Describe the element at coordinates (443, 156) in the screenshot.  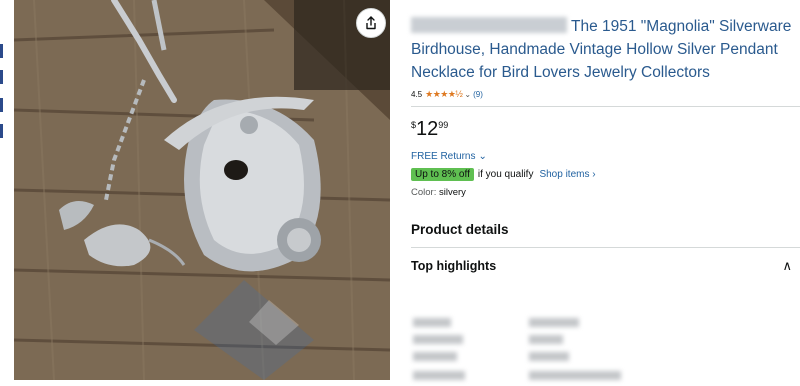
I see `free-returns-label: FREE Returns` at that location.